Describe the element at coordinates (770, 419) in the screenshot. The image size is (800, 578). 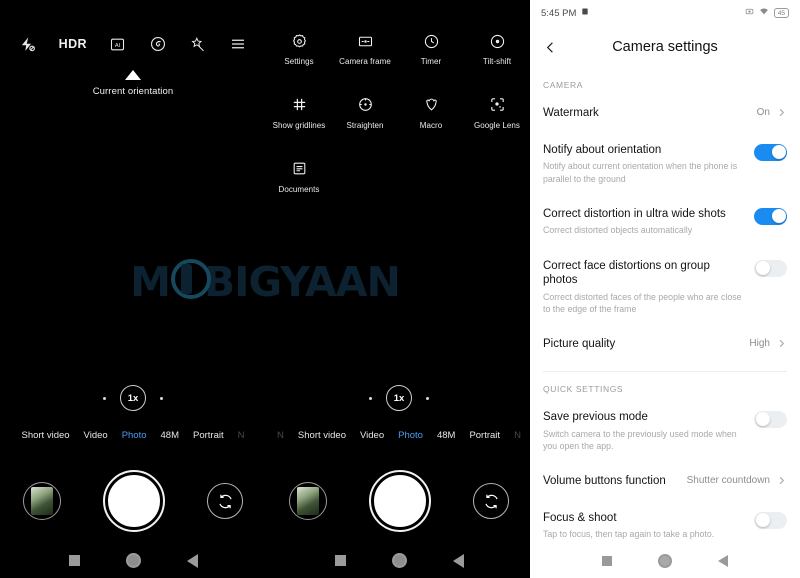
I see `toggle-save-previous-mode` at that location.